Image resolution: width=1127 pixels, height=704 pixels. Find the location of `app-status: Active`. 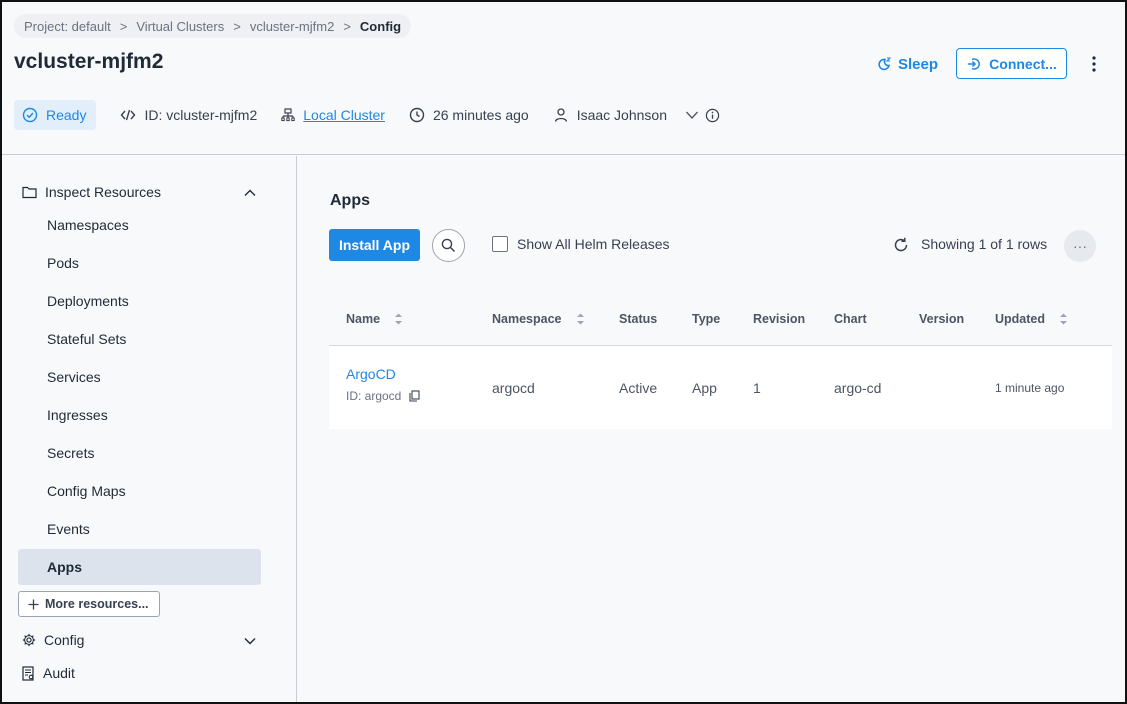

app-status: Active is located at coordinates (638, 388).